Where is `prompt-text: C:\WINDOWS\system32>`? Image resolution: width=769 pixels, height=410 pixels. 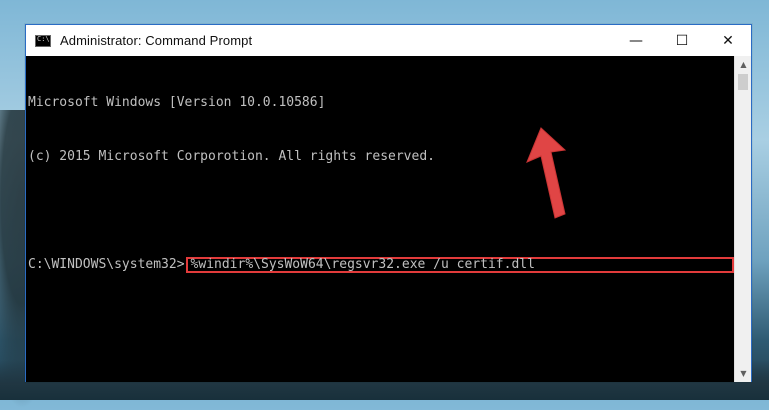 prompt-text: C:\WINDOWS\system32> is located at coordinates (106, 264).